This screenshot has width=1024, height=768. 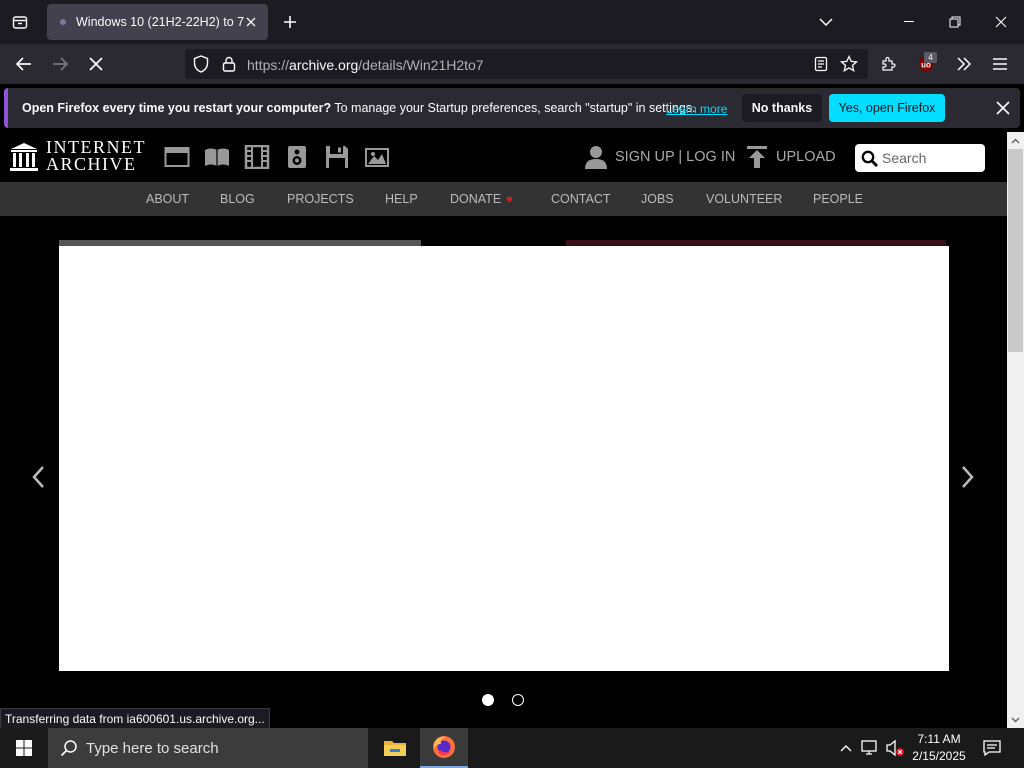 What do you see at coordinates (518, 700) in the screenshot?
I see `carousel-dot` at bounding box center [518, 700].